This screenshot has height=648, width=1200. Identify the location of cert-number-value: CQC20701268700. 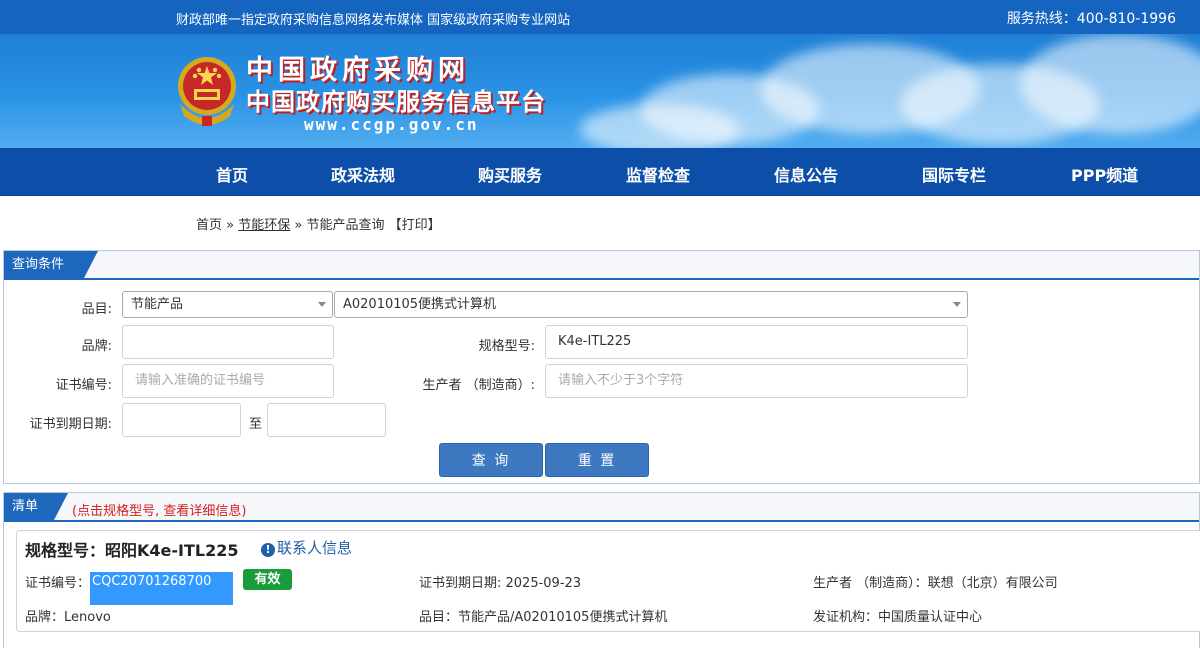
(162, 588).